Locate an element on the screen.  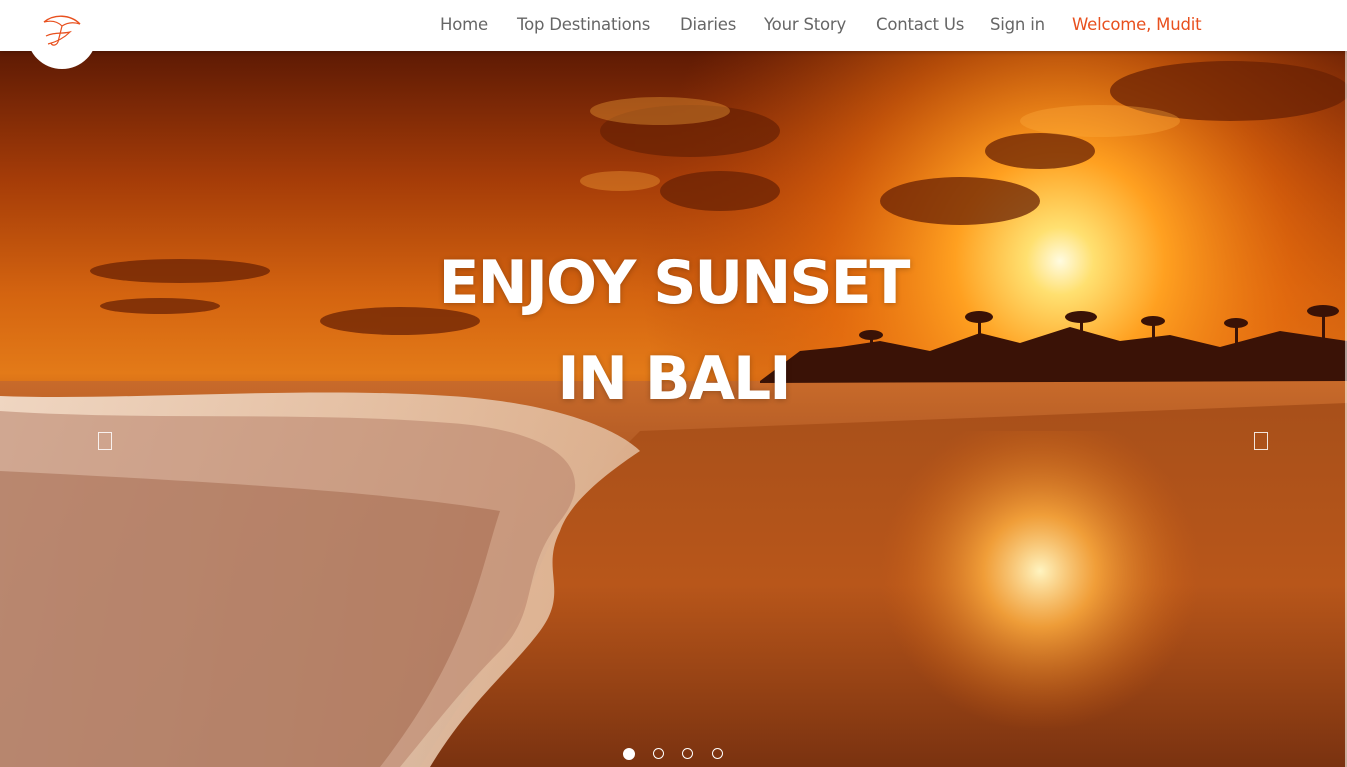
hero-headline-line1: ENJOY SUNSET is located at coordinates (674, 283).